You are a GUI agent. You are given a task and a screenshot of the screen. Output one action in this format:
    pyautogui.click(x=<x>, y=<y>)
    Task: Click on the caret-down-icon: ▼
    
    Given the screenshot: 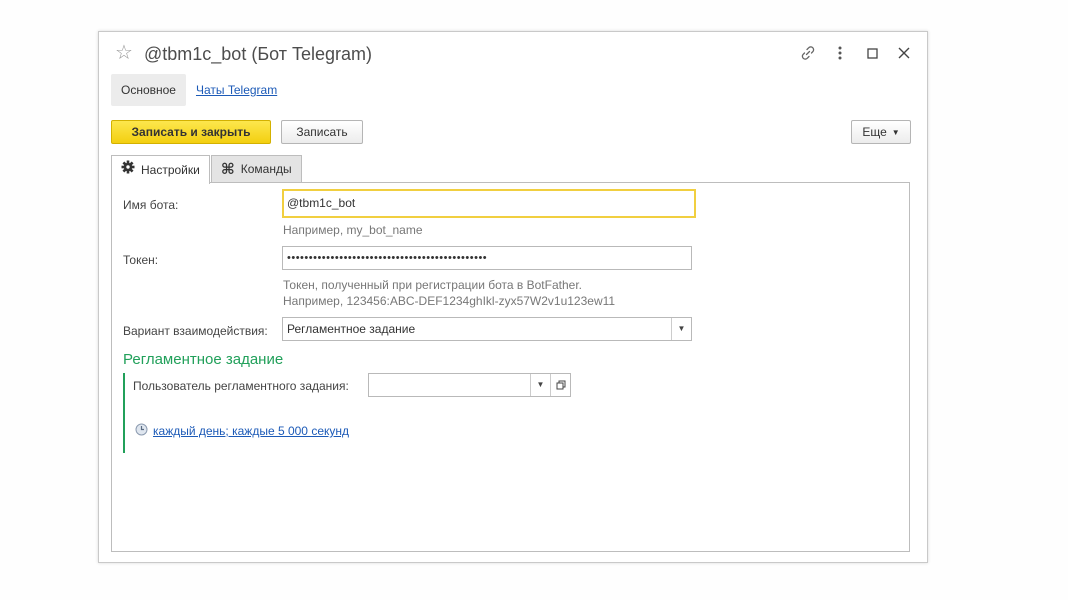 What is the action you would take?
    pyautogui.click(x=895, y=132)
    